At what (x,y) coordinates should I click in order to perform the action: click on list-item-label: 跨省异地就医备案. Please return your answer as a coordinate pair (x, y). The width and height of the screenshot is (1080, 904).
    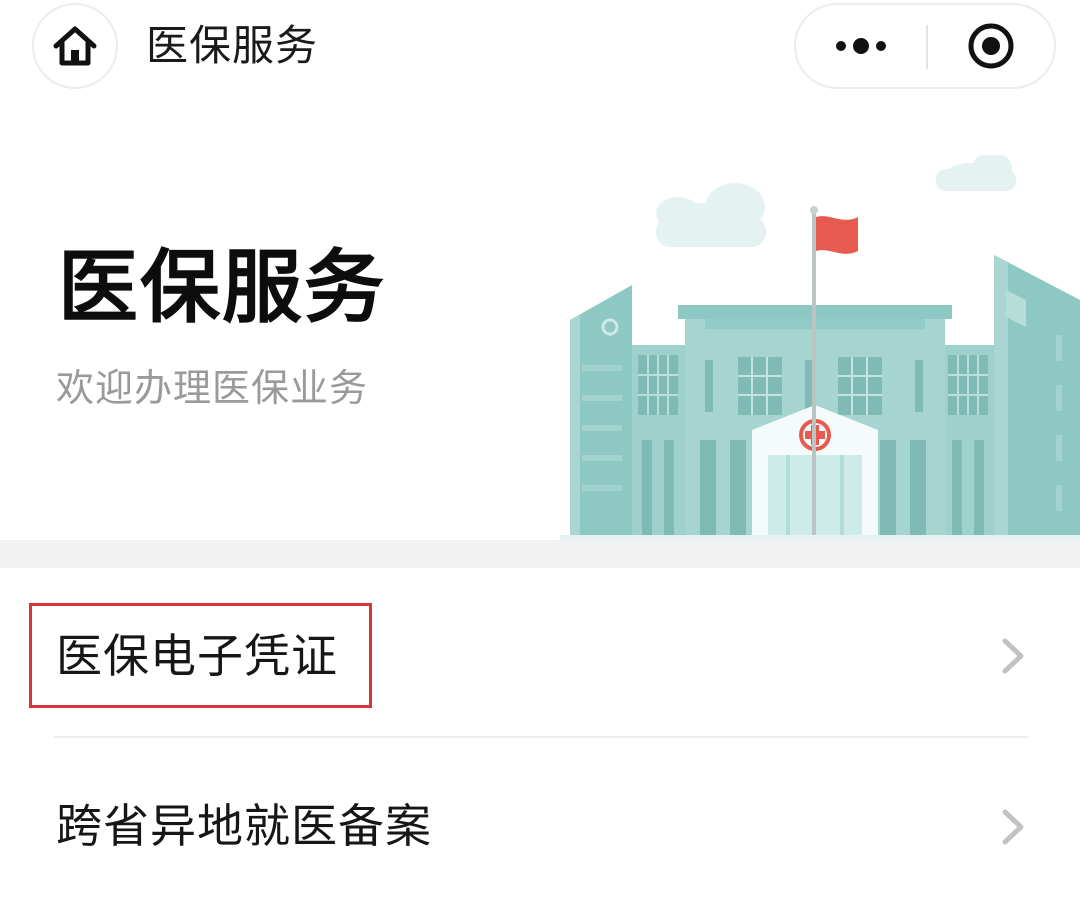
    Looking at the image, I should click on (244, 826).